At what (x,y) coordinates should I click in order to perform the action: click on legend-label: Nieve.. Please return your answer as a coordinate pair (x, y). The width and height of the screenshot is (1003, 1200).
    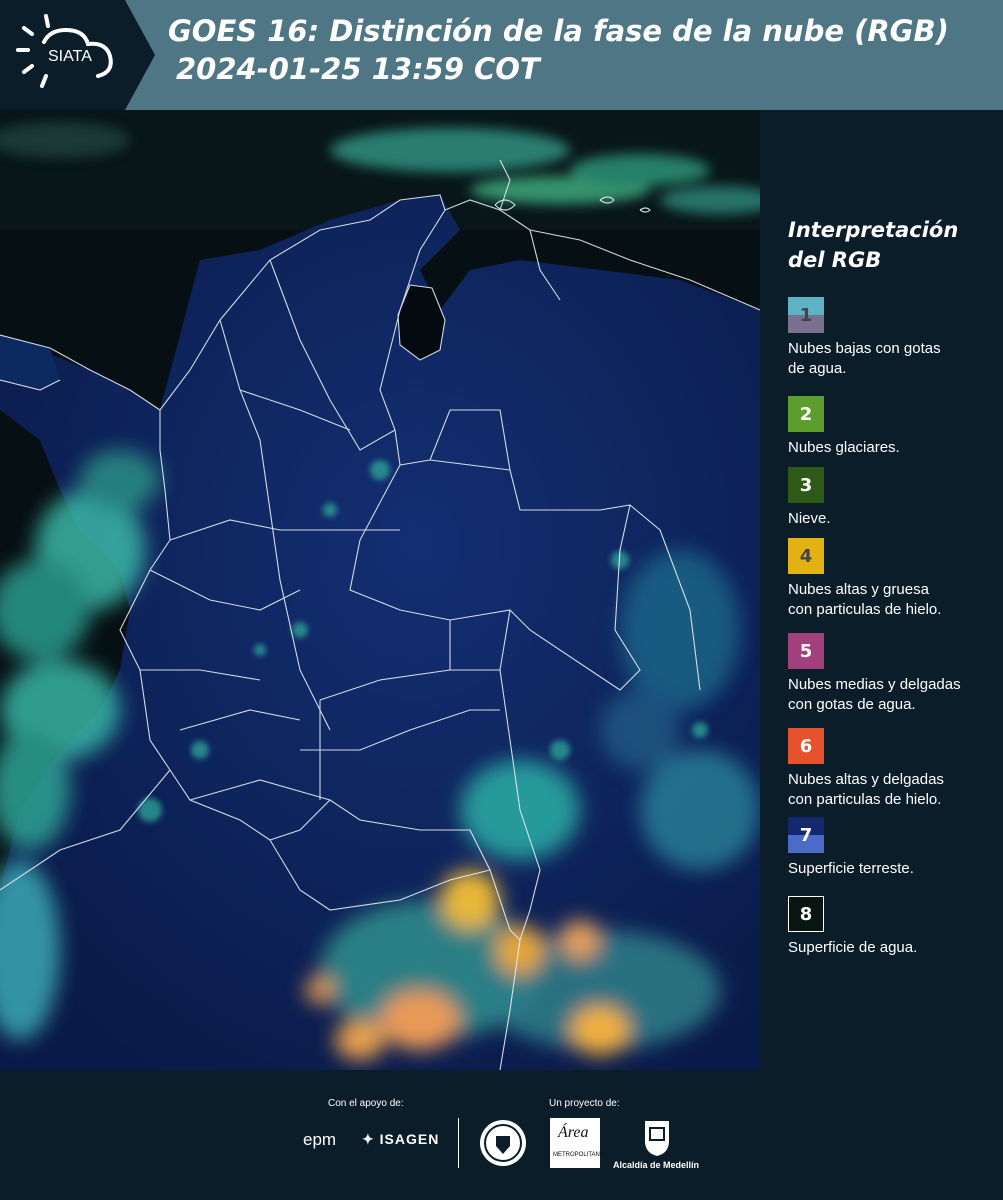
    Looking at the image, I should click on (809, 519).